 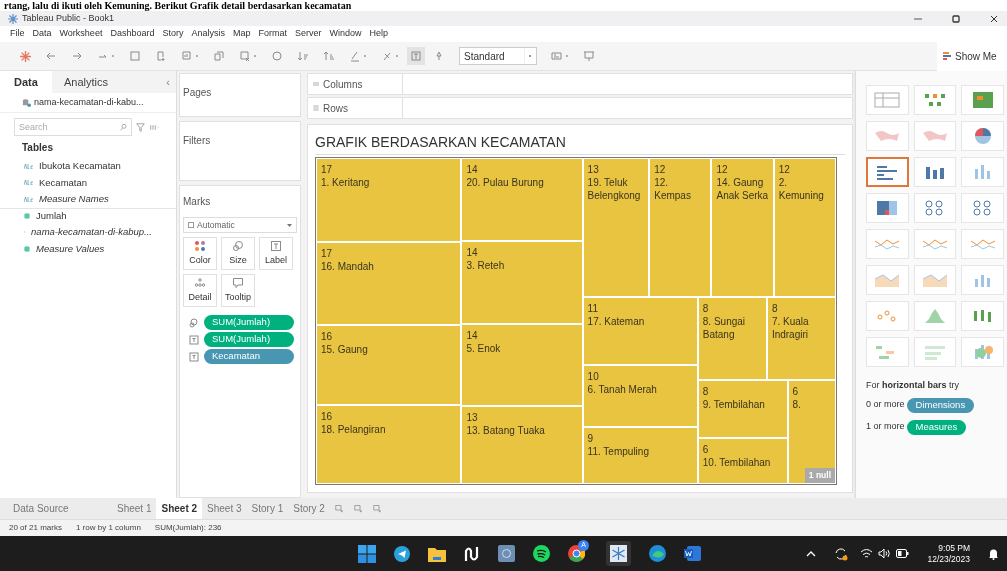 What do you see at coordinates (187, 56) in the screenshot?
I see `new-worksheet-icon` at bounding box center [187, 56].